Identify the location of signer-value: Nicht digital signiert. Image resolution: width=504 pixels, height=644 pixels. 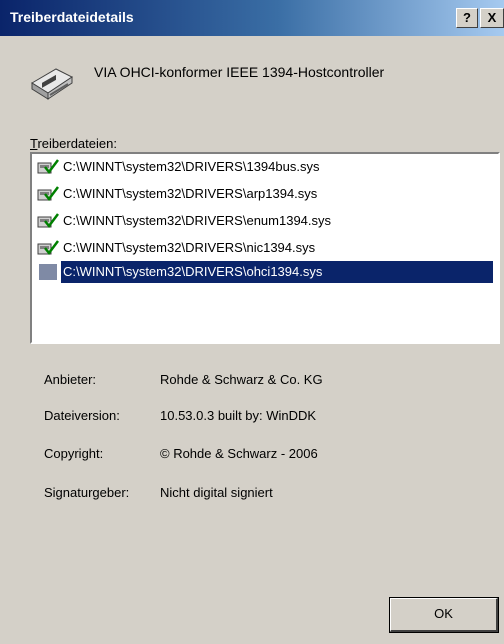
(216, 492).